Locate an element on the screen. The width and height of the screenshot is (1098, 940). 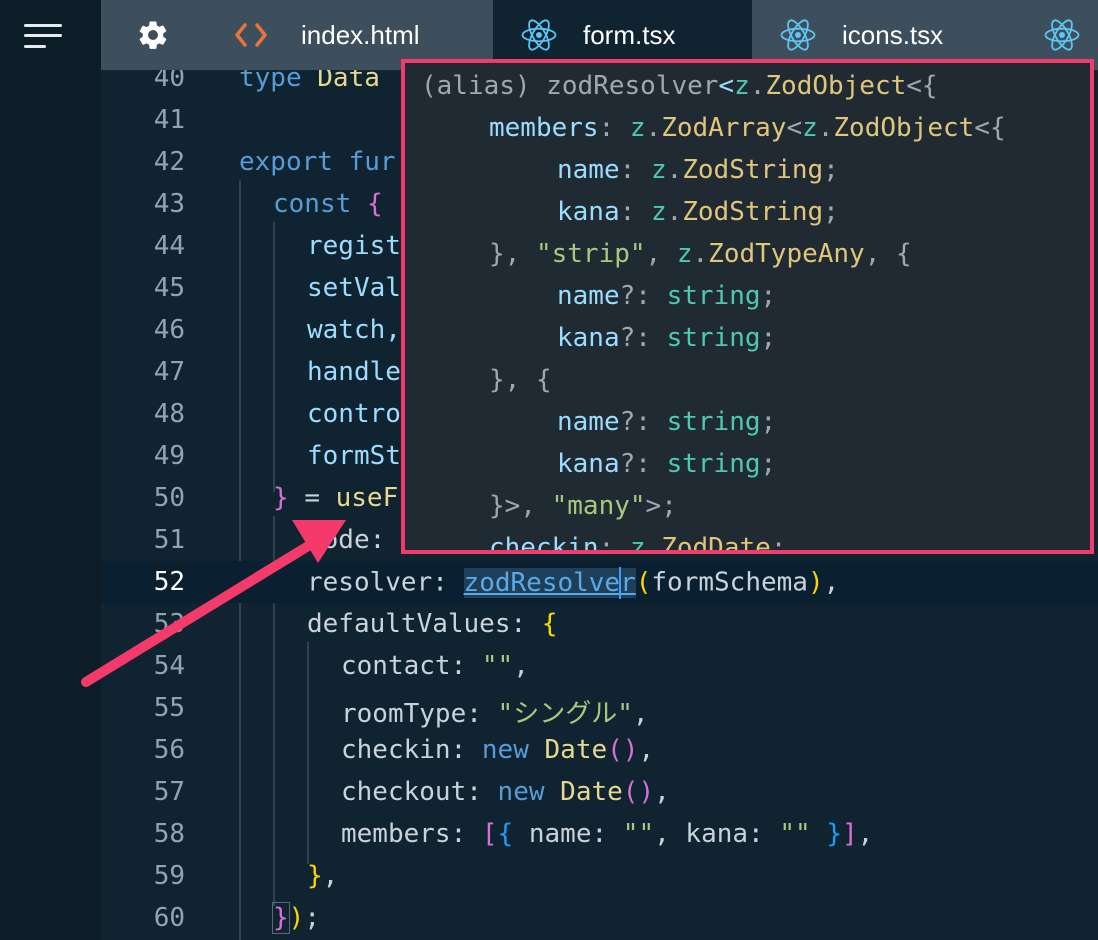
code-text: mode: is located at coordinates (346, 540).